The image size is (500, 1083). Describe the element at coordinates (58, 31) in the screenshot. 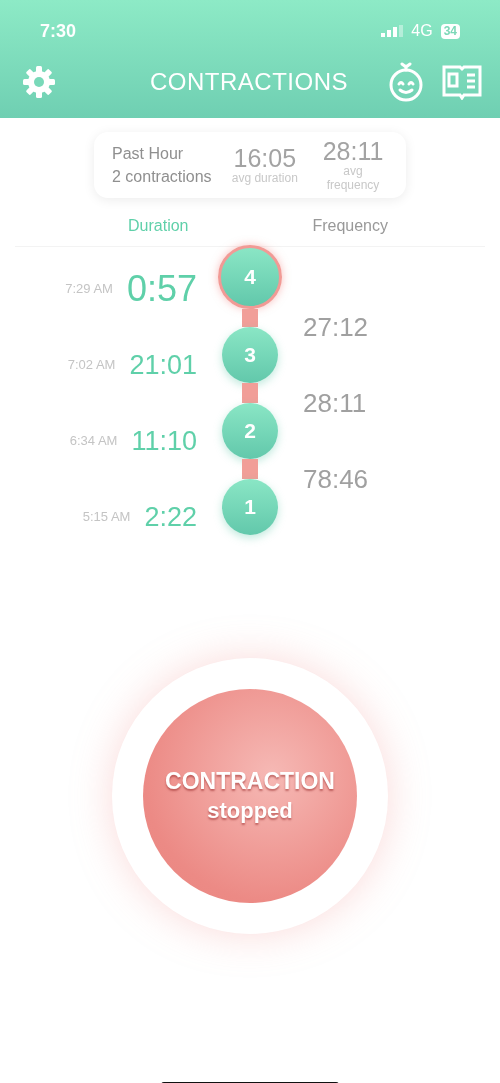

I see `status-time: 7:30` at that location.